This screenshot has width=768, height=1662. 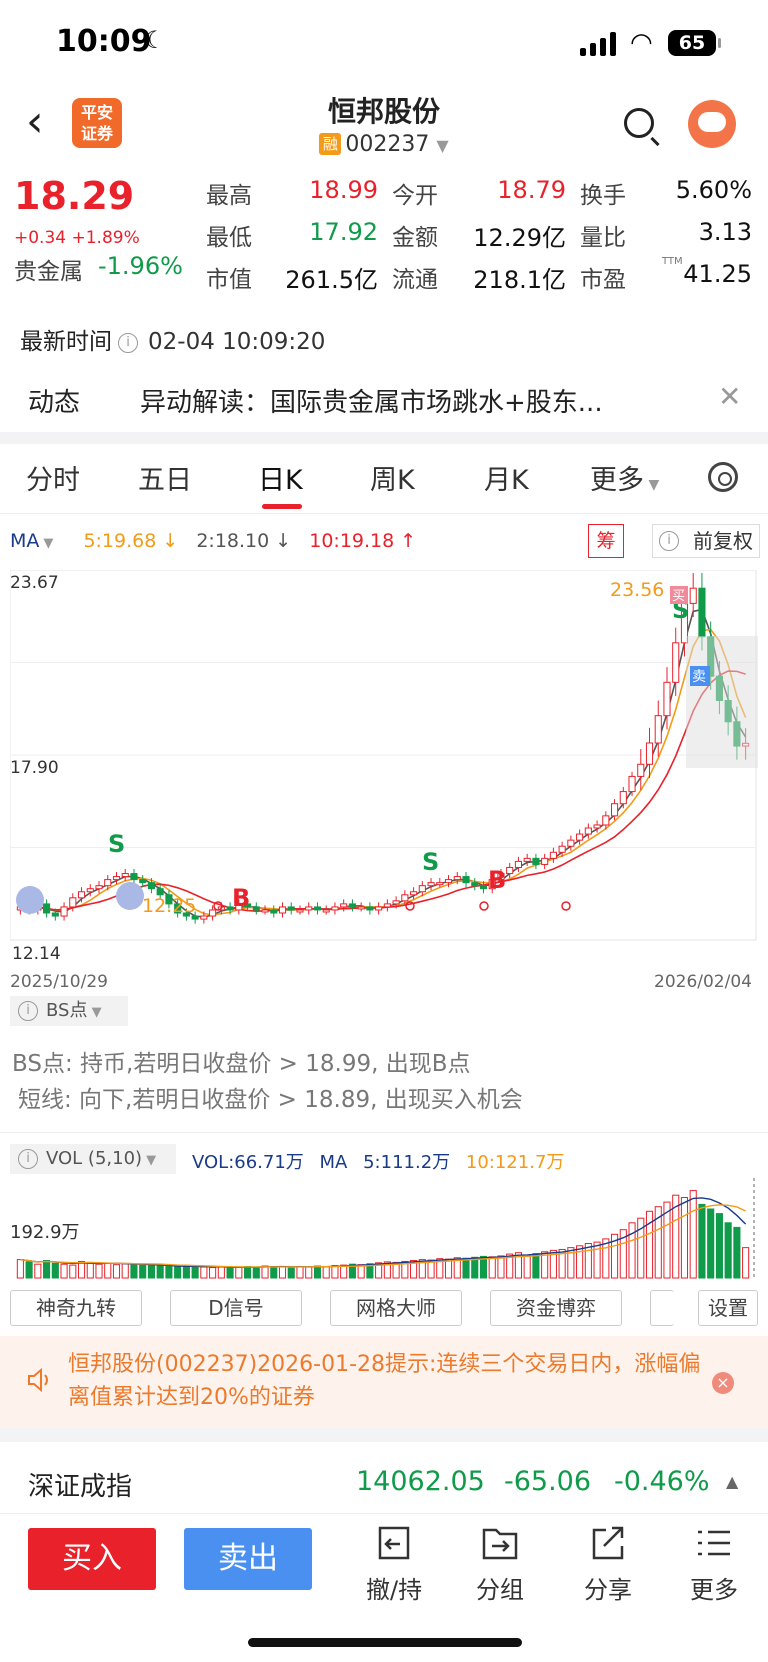 I want to click on more-label: 更多, so click(x=714, y=1587).